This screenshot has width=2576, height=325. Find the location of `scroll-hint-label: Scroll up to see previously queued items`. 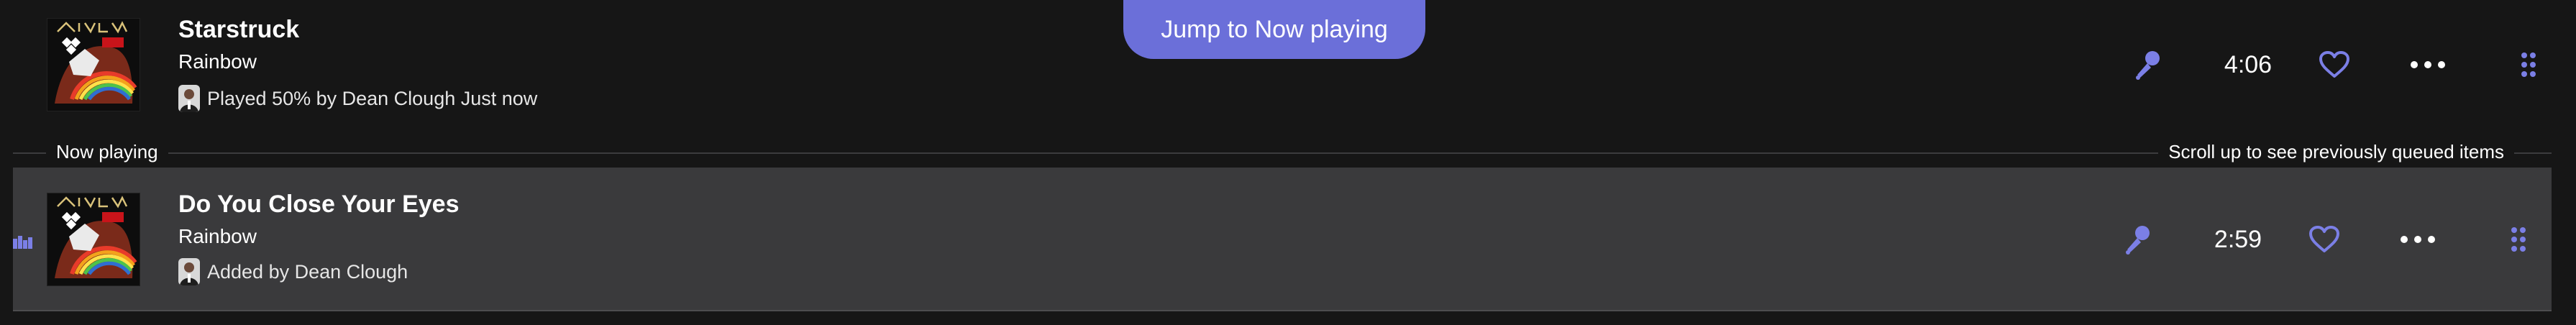

scroll-hint-label: Scroll up to see previously queued items is located at coordinates (2336, 152).